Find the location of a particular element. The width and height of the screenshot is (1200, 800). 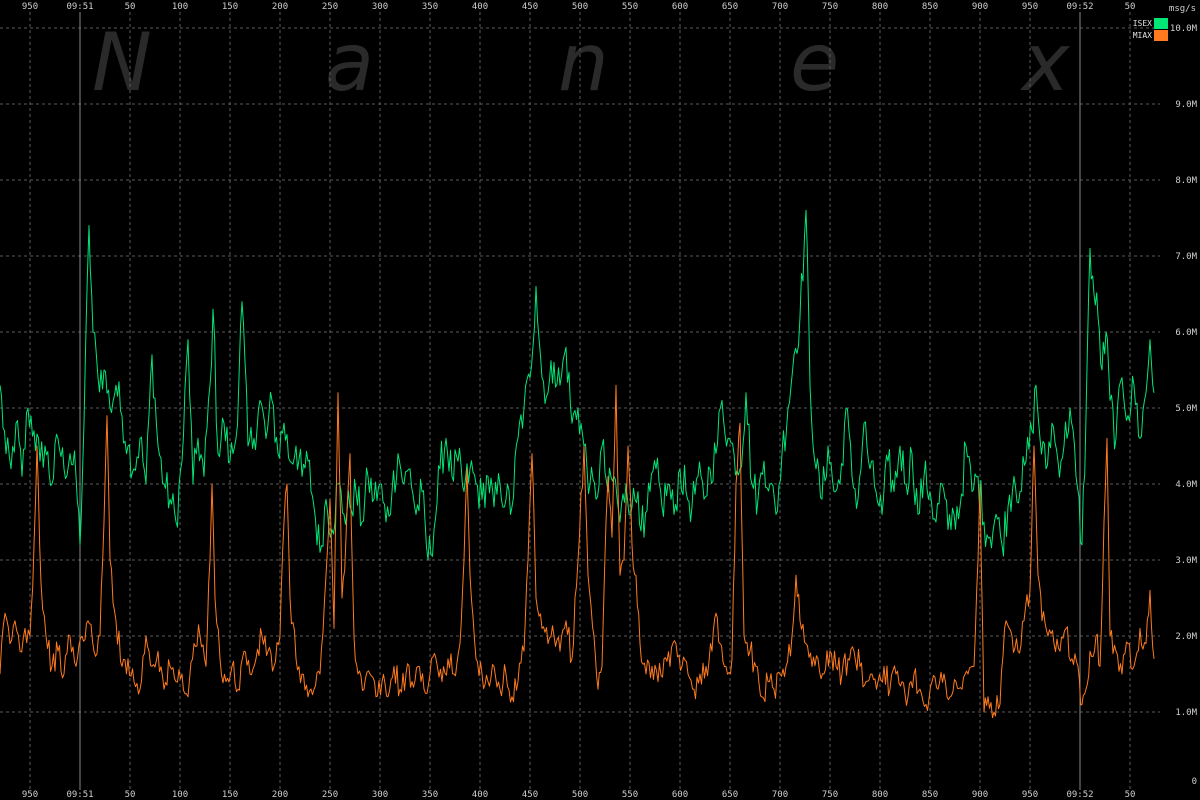

watermark-letter: e is located at coordinates (814, 62).